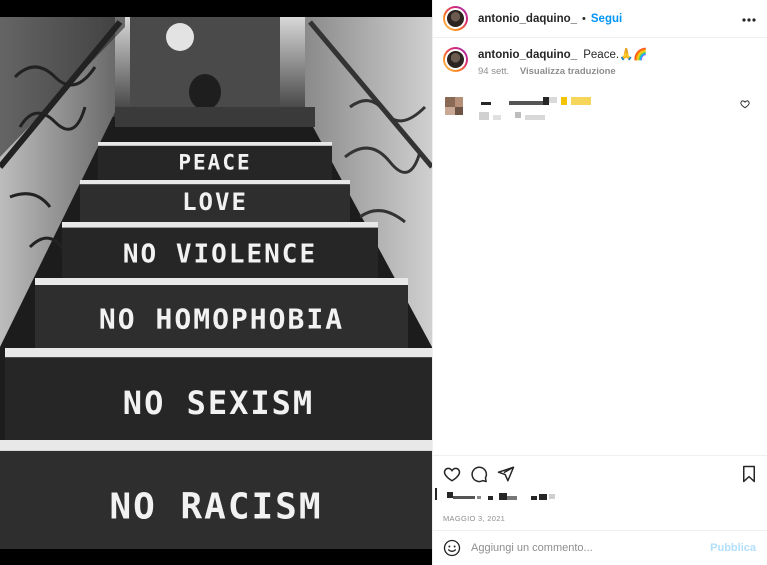 This screenshot has width=767, height=565. Describe the element at coordinates (455, 18) in the screenshot. I see `author-avatar` at that location.